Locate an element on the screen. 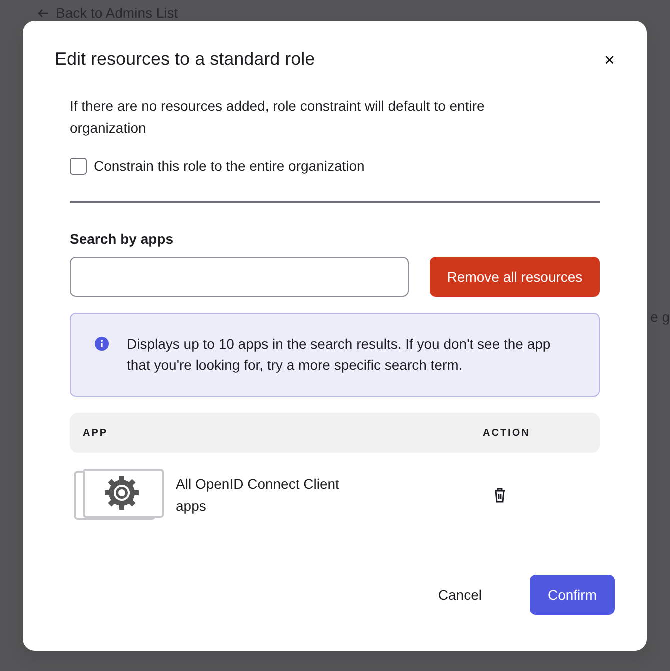  app-logo-icon is located at coordinates (119, 495).